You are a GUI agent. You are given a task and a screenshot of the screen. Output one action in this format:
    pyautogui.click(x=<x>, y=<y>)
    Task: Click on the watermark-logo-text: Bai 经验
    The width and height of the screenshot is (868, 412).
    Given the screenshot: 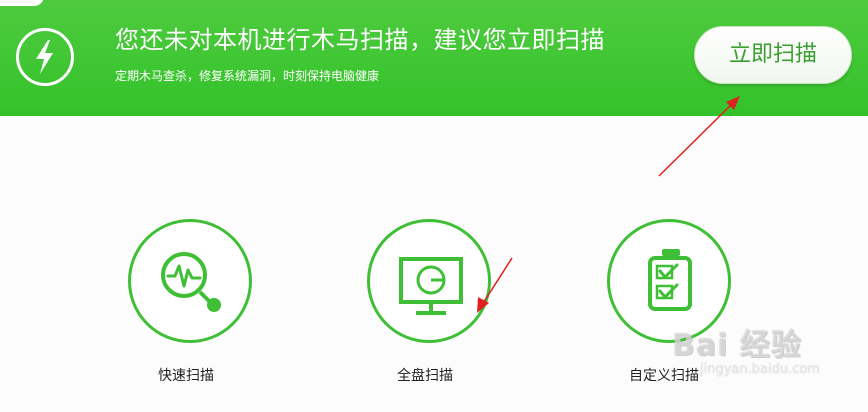 What is the action you would take?
    pyautogui.click(x=737, y=345)
    